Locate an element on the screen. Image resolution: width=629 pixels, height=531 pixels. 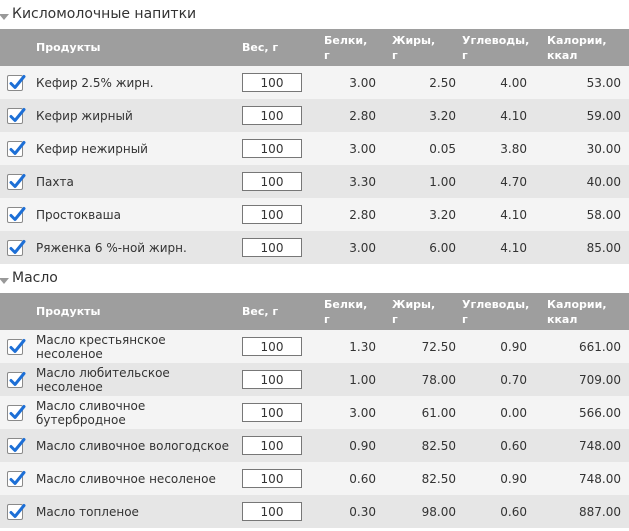
table-row: Ряженка 6 %-ной жирн. 3.00 6.00 4.10 85.00 is located at coordinates (314, 247).